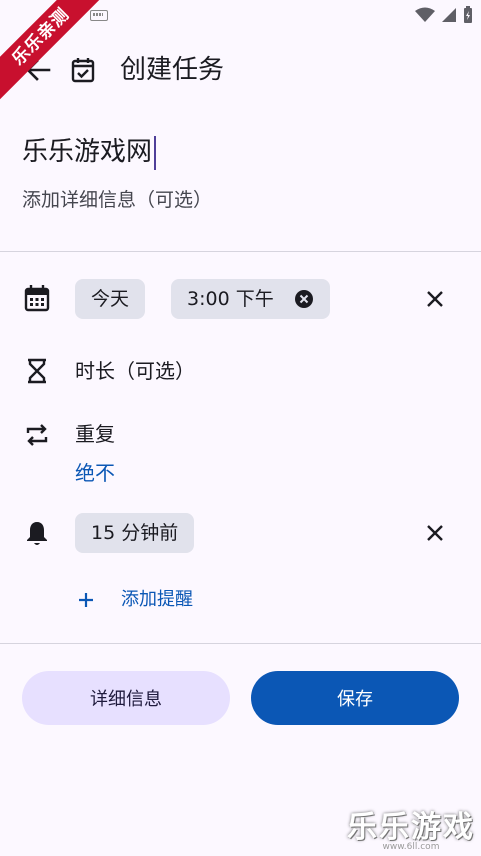 The height and width of the screenshot is (856, 481). What do you see at coordinates (230, 299) in the screenshot?
I see `time-chip-label: 3:00 下午` at bounding box center [230, 299].